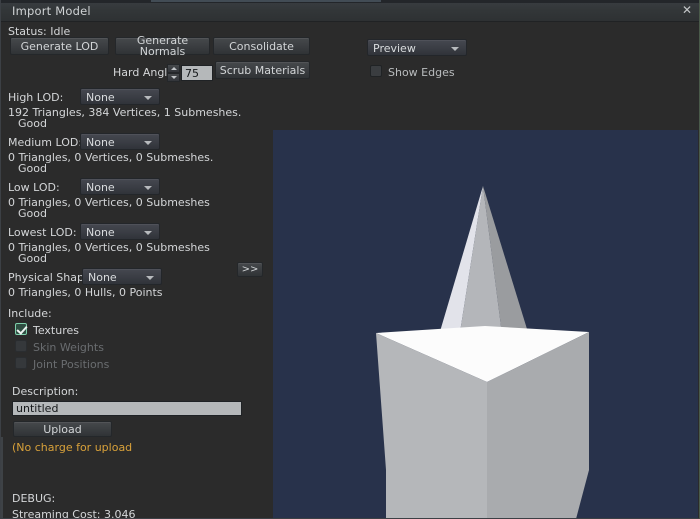 This screenshot has width=700, height=519. I want to click on low-lod-quality: Good, so click(32, 213).